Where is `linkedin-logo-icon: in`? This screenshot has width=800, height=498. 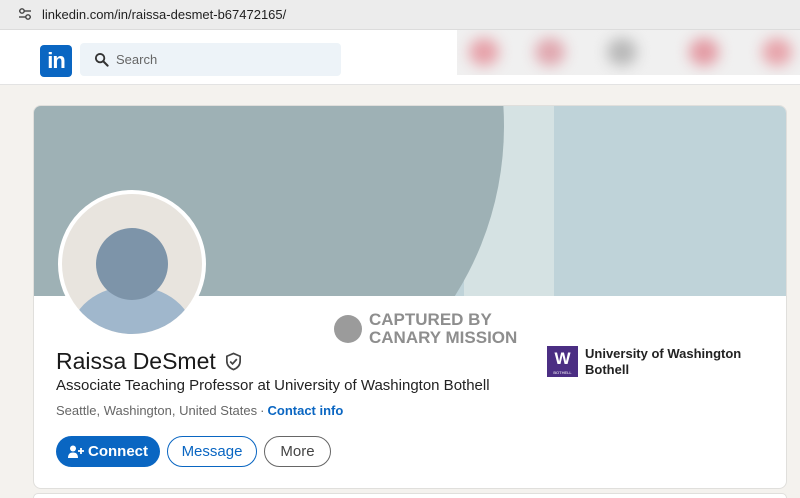
linkedin-logo-icon: in is located at coordinates (56, 61).